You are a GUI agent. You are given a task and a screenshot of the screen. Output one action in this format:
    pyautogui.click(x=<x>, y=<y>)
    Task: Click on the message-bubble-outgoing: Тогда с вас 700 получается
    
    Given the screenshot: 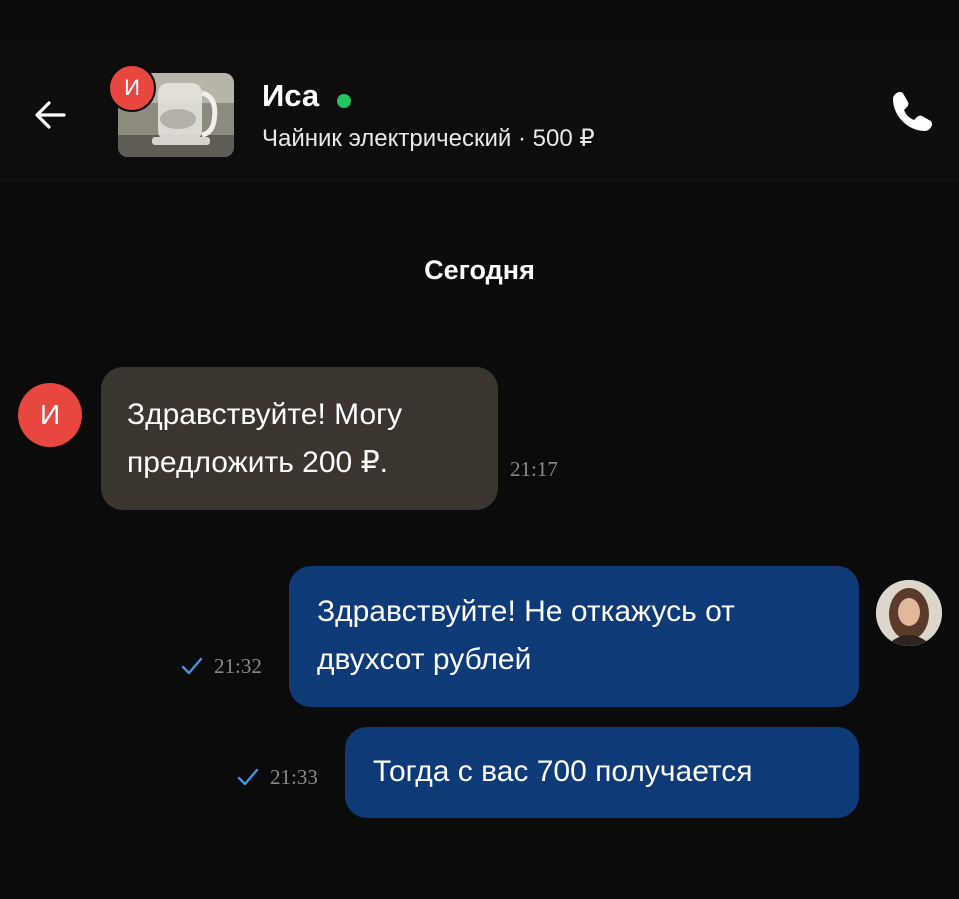 What is the action you would take?
    pyautogui.click(x=602, y=772)
    